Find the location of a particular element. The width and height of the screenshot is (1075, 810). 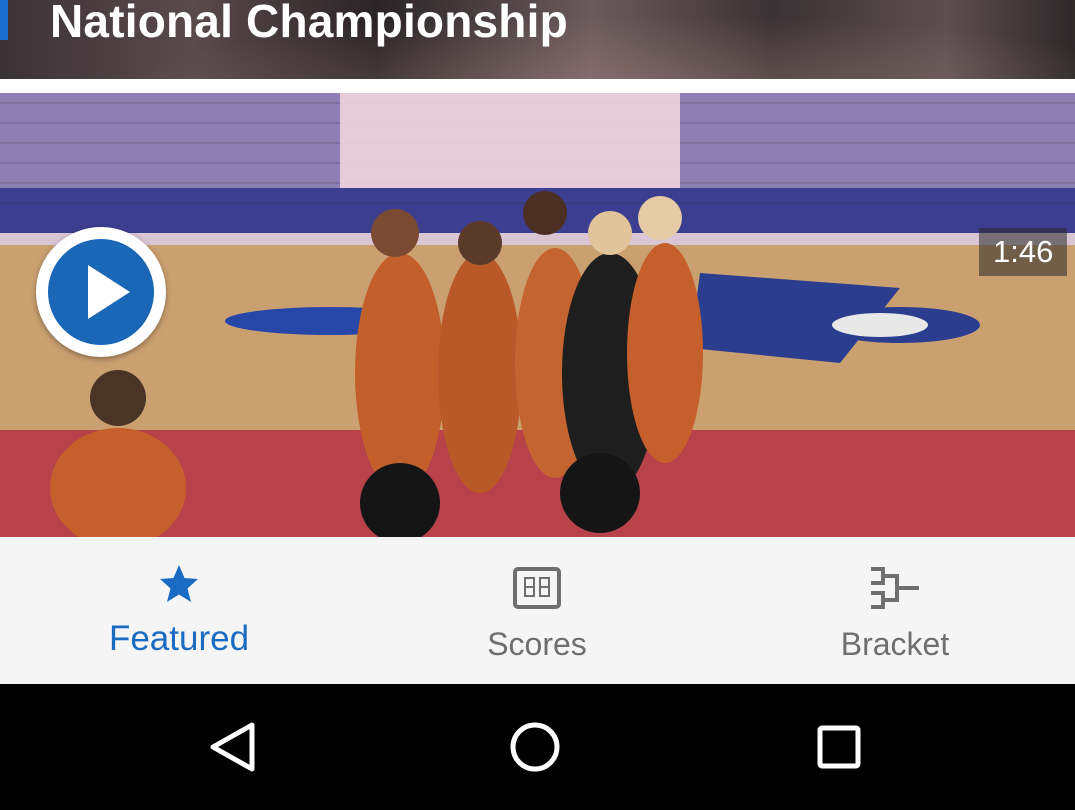

home-button is located at coordinates (535, 747).